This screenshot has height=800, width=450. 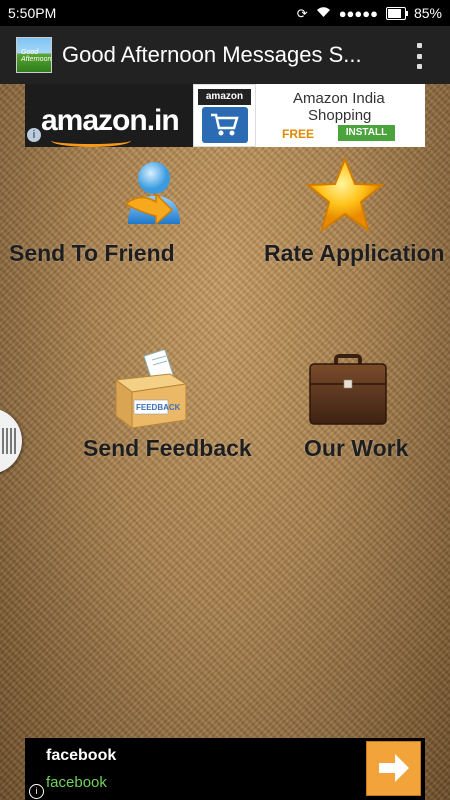 What do you see at coordinates (110, 120) in the screenshot?
I see `amazon-wordmark: amazon.in` at bounding box center [110, 120].